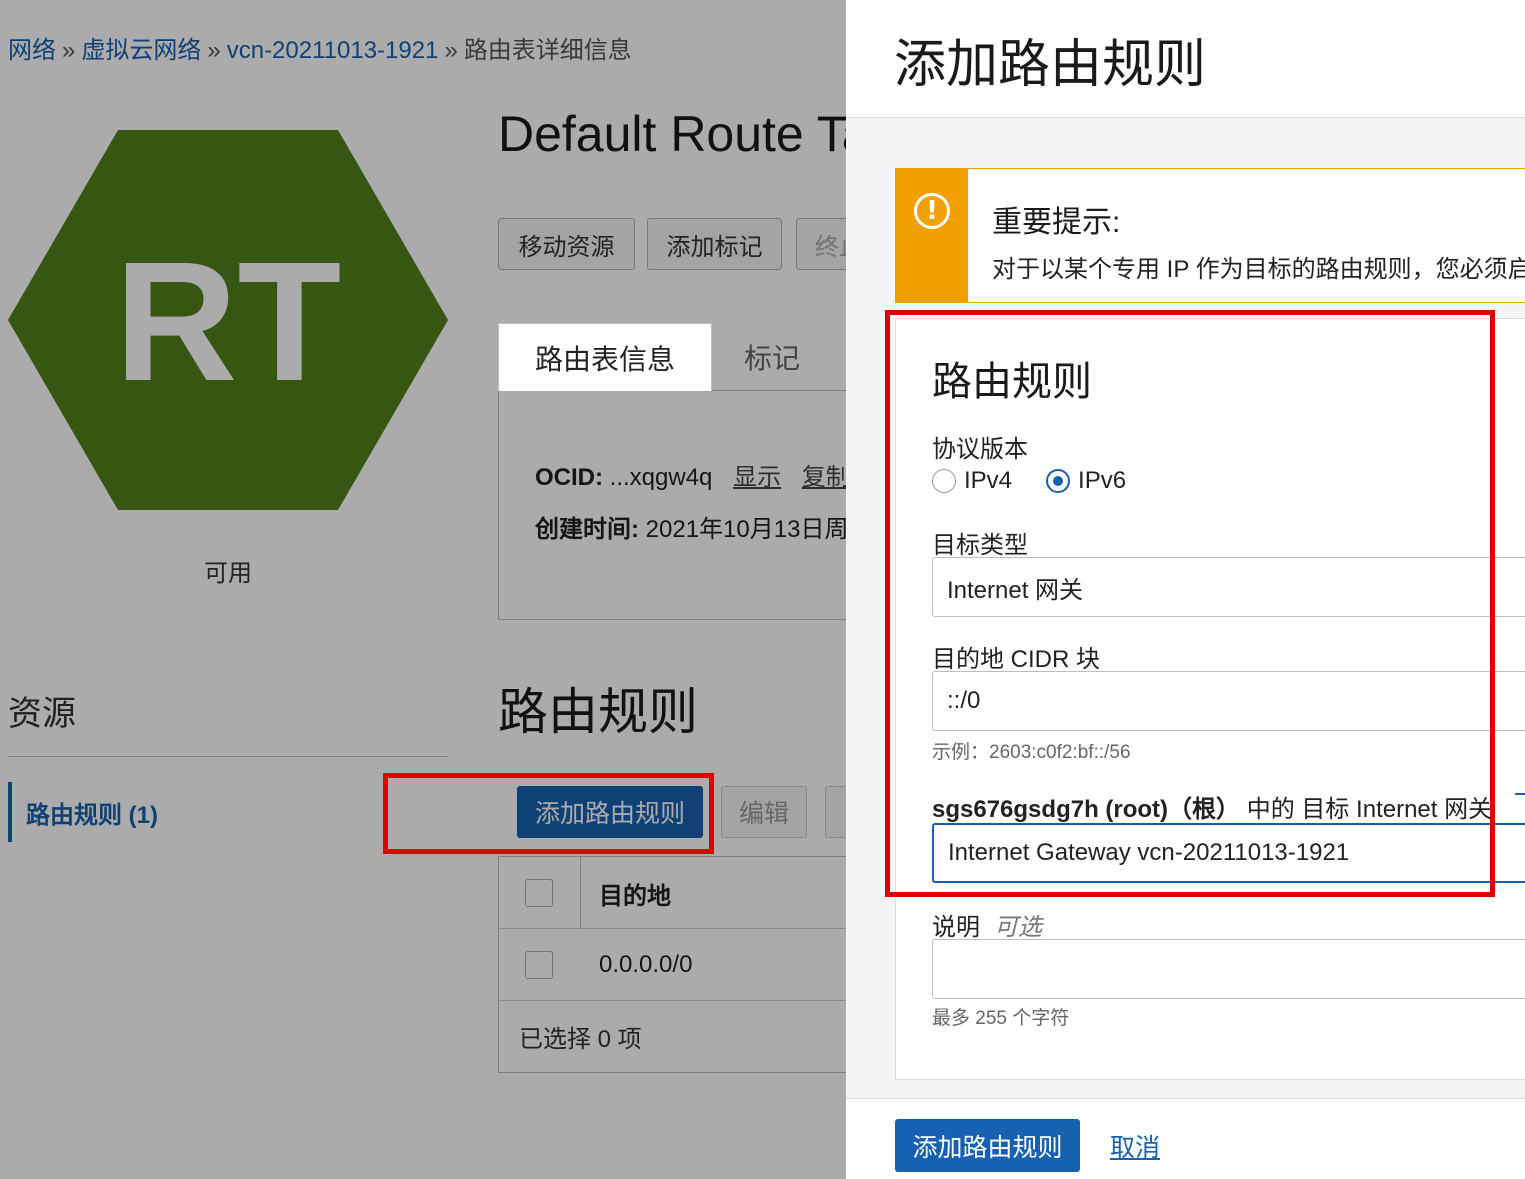 This screenshot has width=1525, height=1179. I want to click on resource-icon-text: RT, so click(228, 322).